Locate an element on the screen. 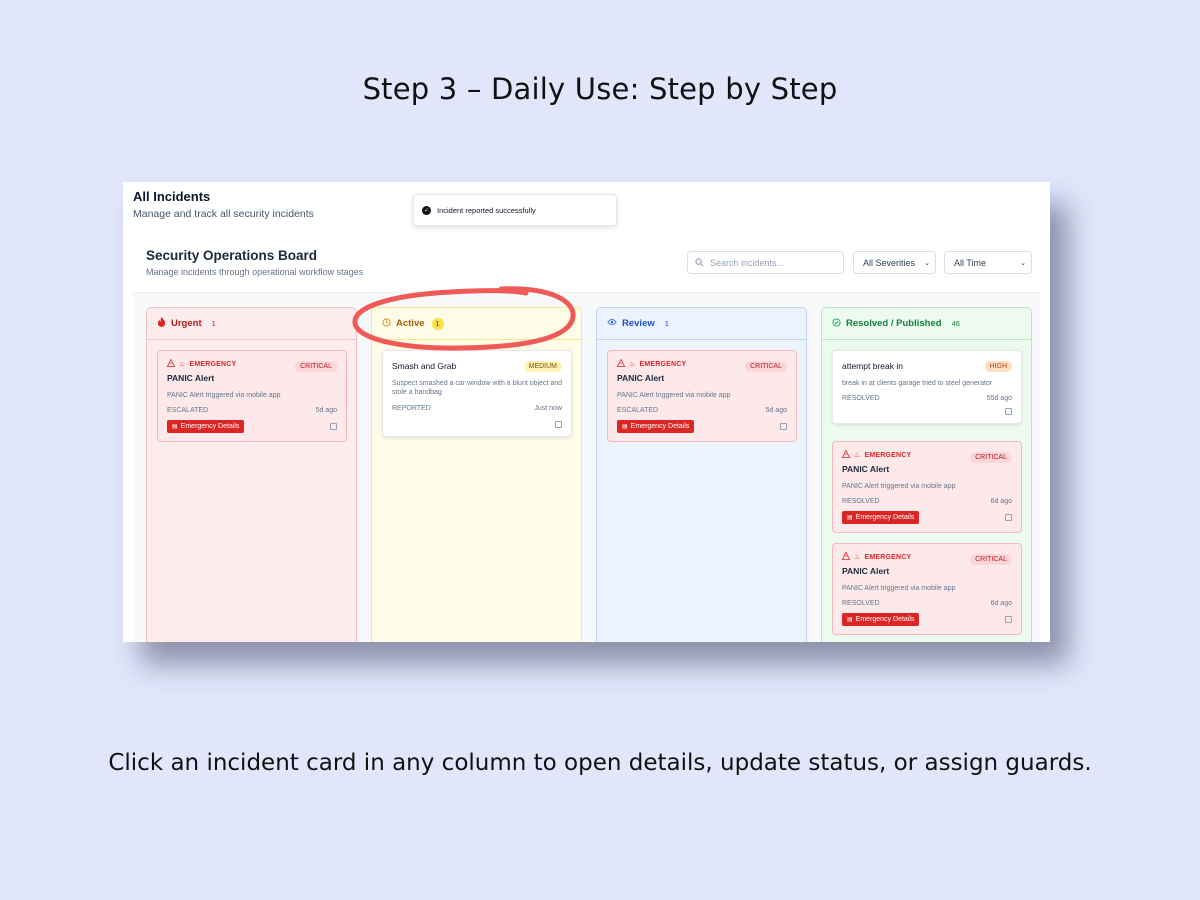 Image resolution: width=1200 pixels, height=900 pixels. highlight-annotation-circle is located at coordinates (464, 318).